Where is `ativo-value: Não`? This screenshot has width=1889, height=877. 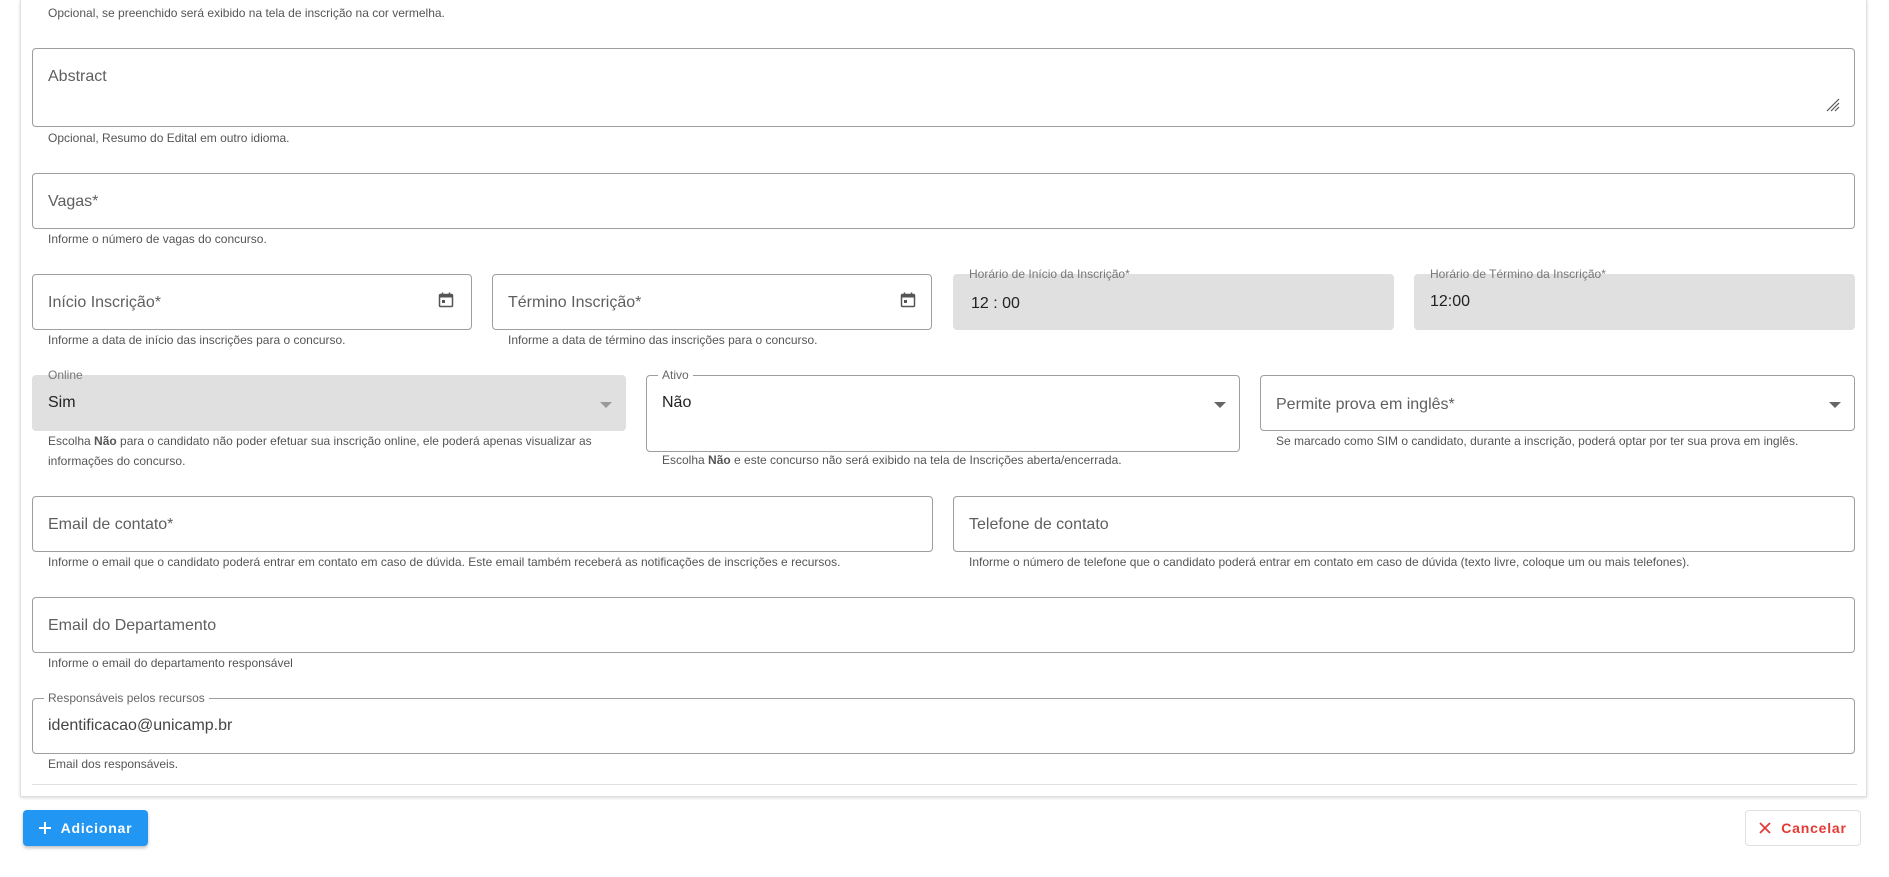
ativo-value: Não is located at coordinates (677, 402).